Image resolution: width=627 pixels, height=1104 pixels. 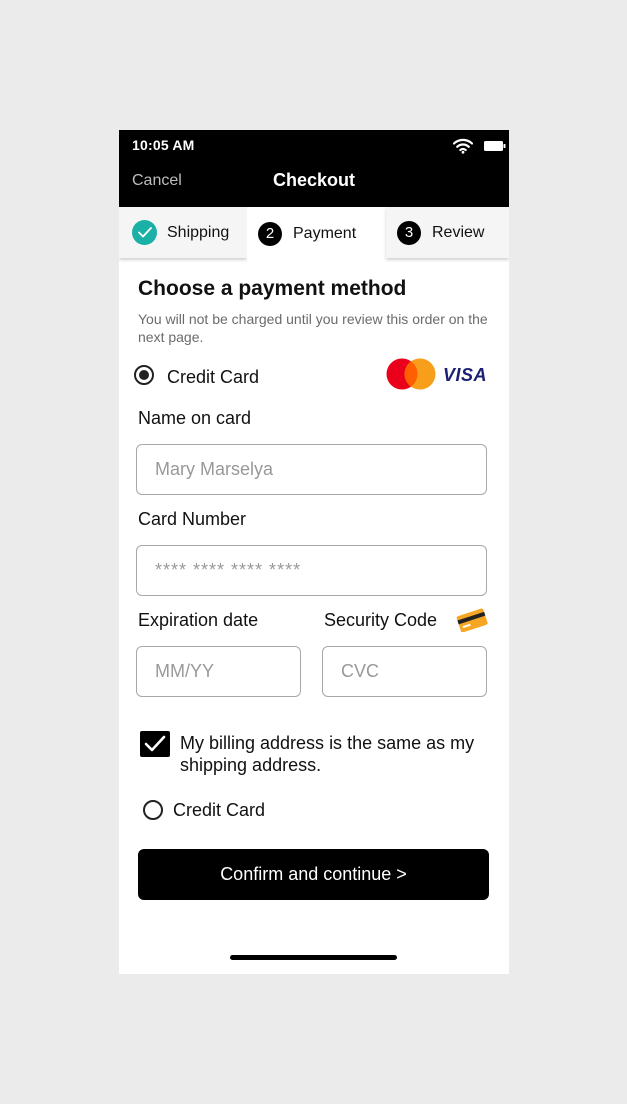 What do you see at coordinates (458, 232) in the screenshot?
I see `step-label: Review` at bounding box center [458, 232].